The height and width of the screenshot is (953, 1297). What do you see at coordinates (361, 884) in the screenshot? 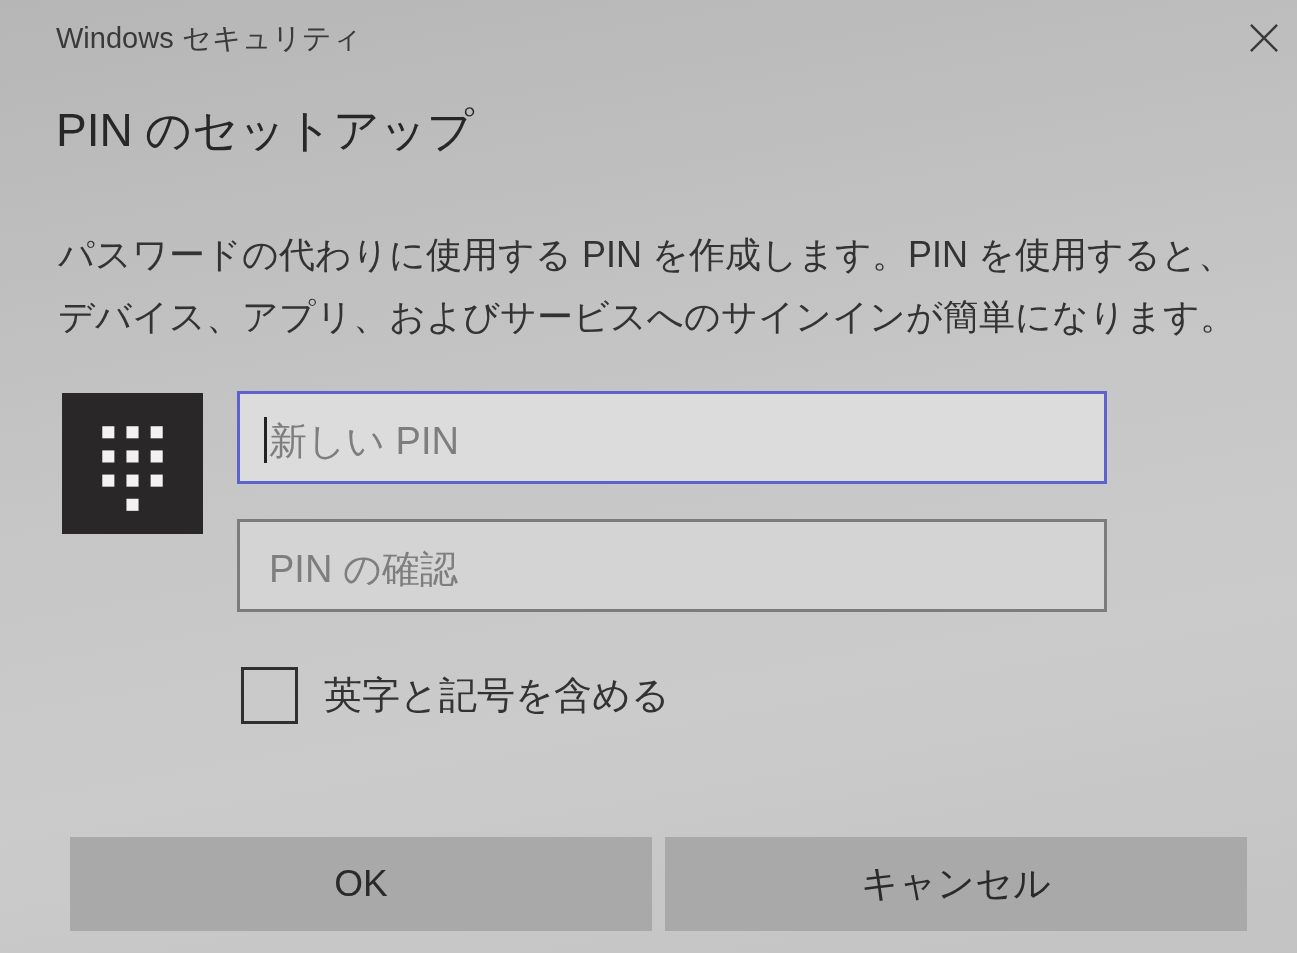
I see `dialog-button: OK` at bounding box center [361, 884].